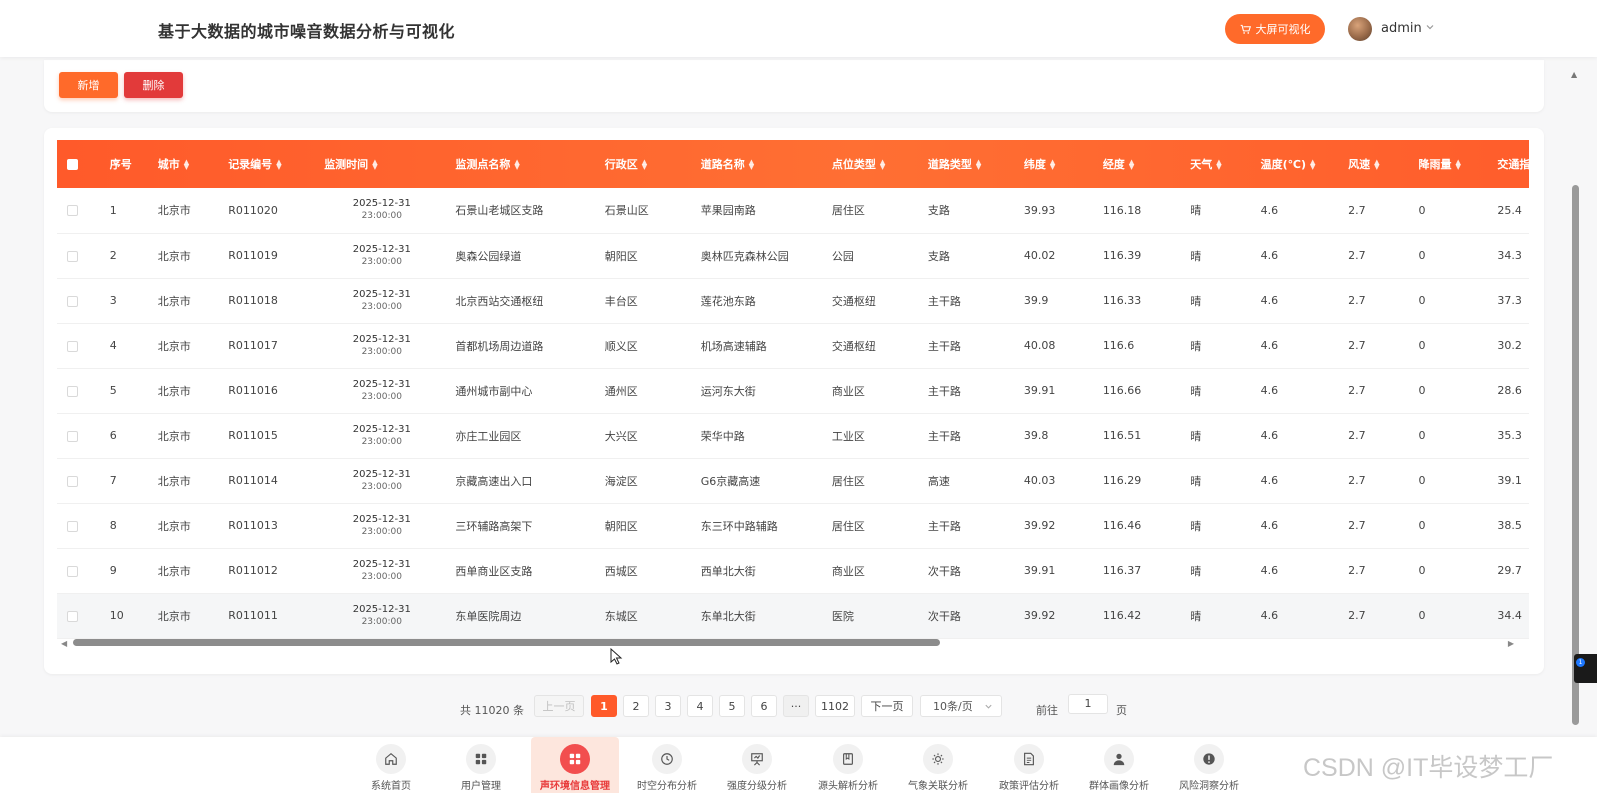 The width and height of the screenshot is (1597, 793). I want to click on floating-widget: 1, so click(1585, 668).